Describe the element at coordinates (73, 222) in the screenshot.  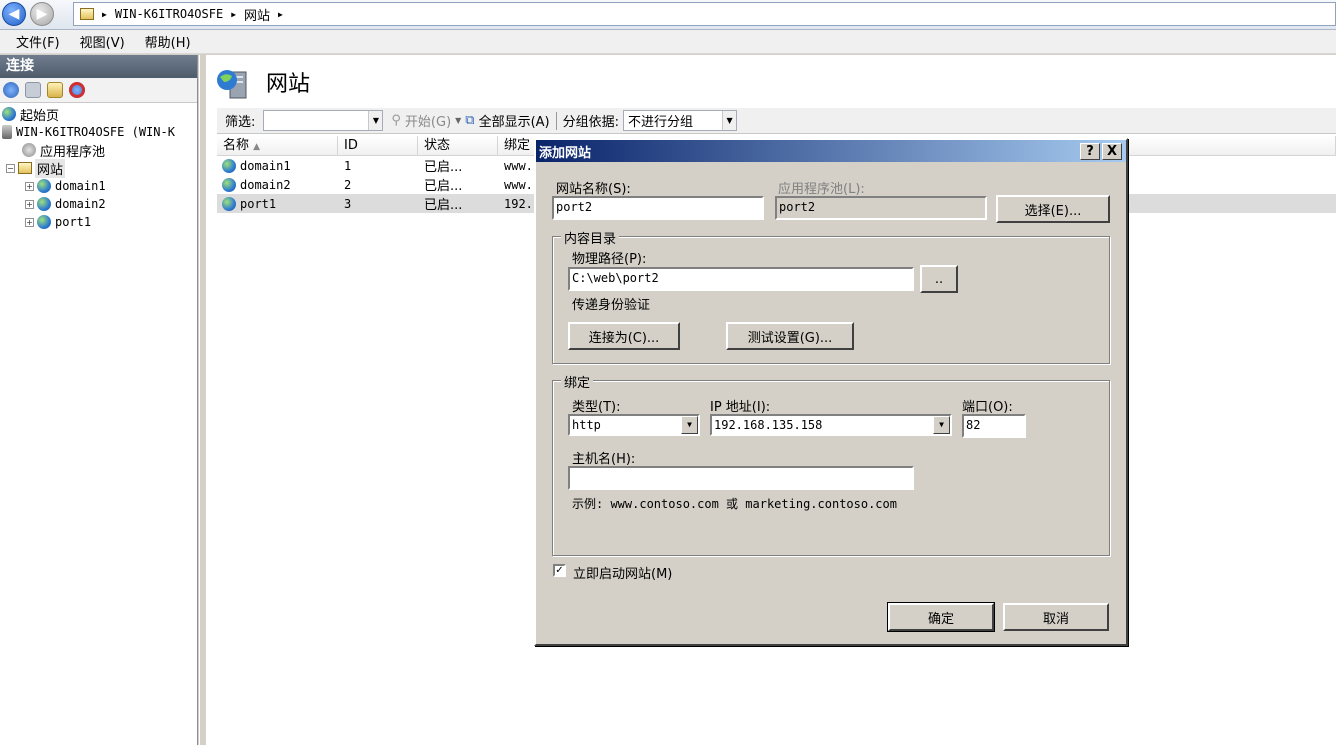
I see `tree-site-label: port1` at that location.